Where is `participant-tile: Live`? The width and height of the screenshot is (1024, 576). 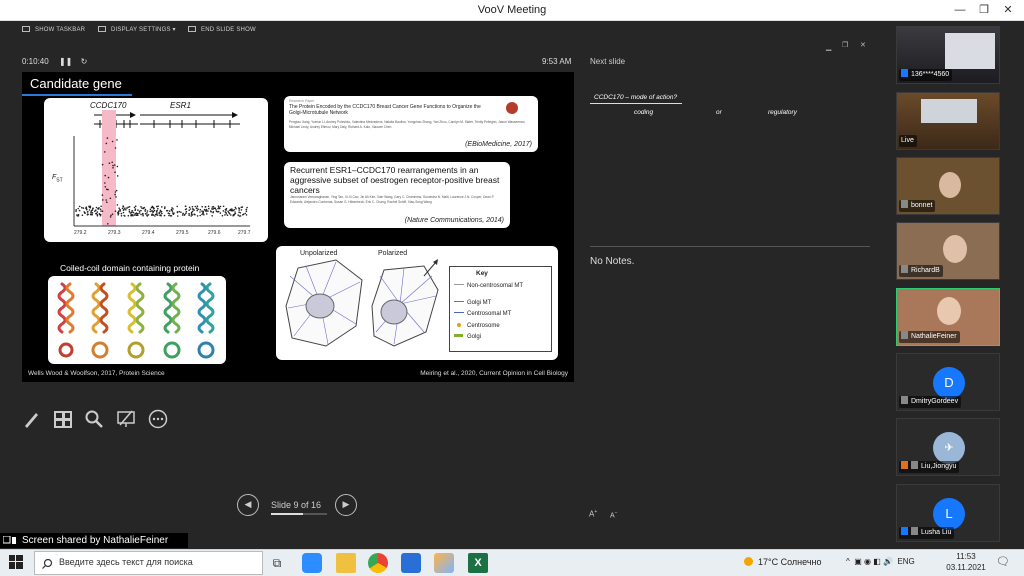 participant-tile: Live is located at coordinates (948, 121).